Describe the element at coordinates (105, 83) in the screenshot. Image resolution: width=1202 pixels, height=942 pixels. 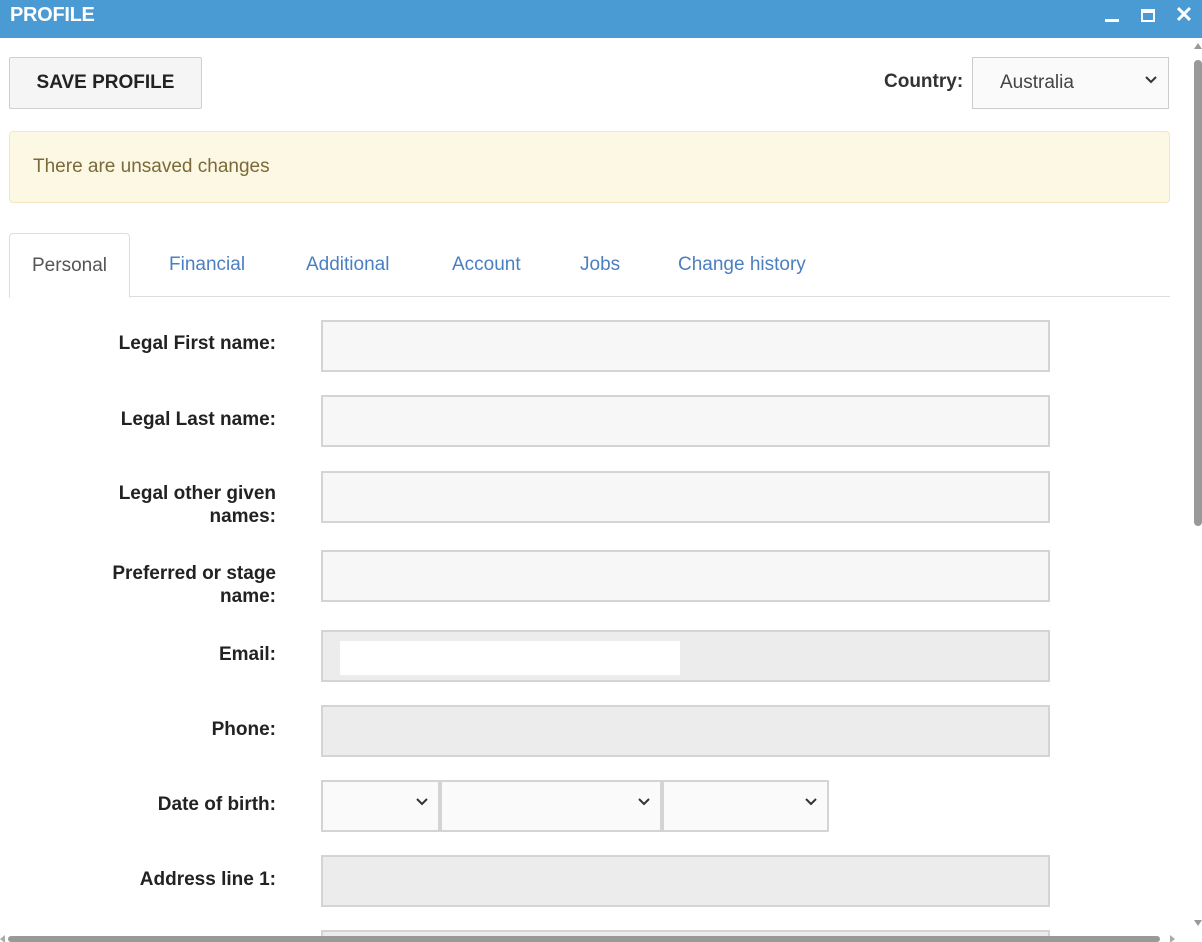
I see `save-profile-button: SAVE PROFILE` at that location.